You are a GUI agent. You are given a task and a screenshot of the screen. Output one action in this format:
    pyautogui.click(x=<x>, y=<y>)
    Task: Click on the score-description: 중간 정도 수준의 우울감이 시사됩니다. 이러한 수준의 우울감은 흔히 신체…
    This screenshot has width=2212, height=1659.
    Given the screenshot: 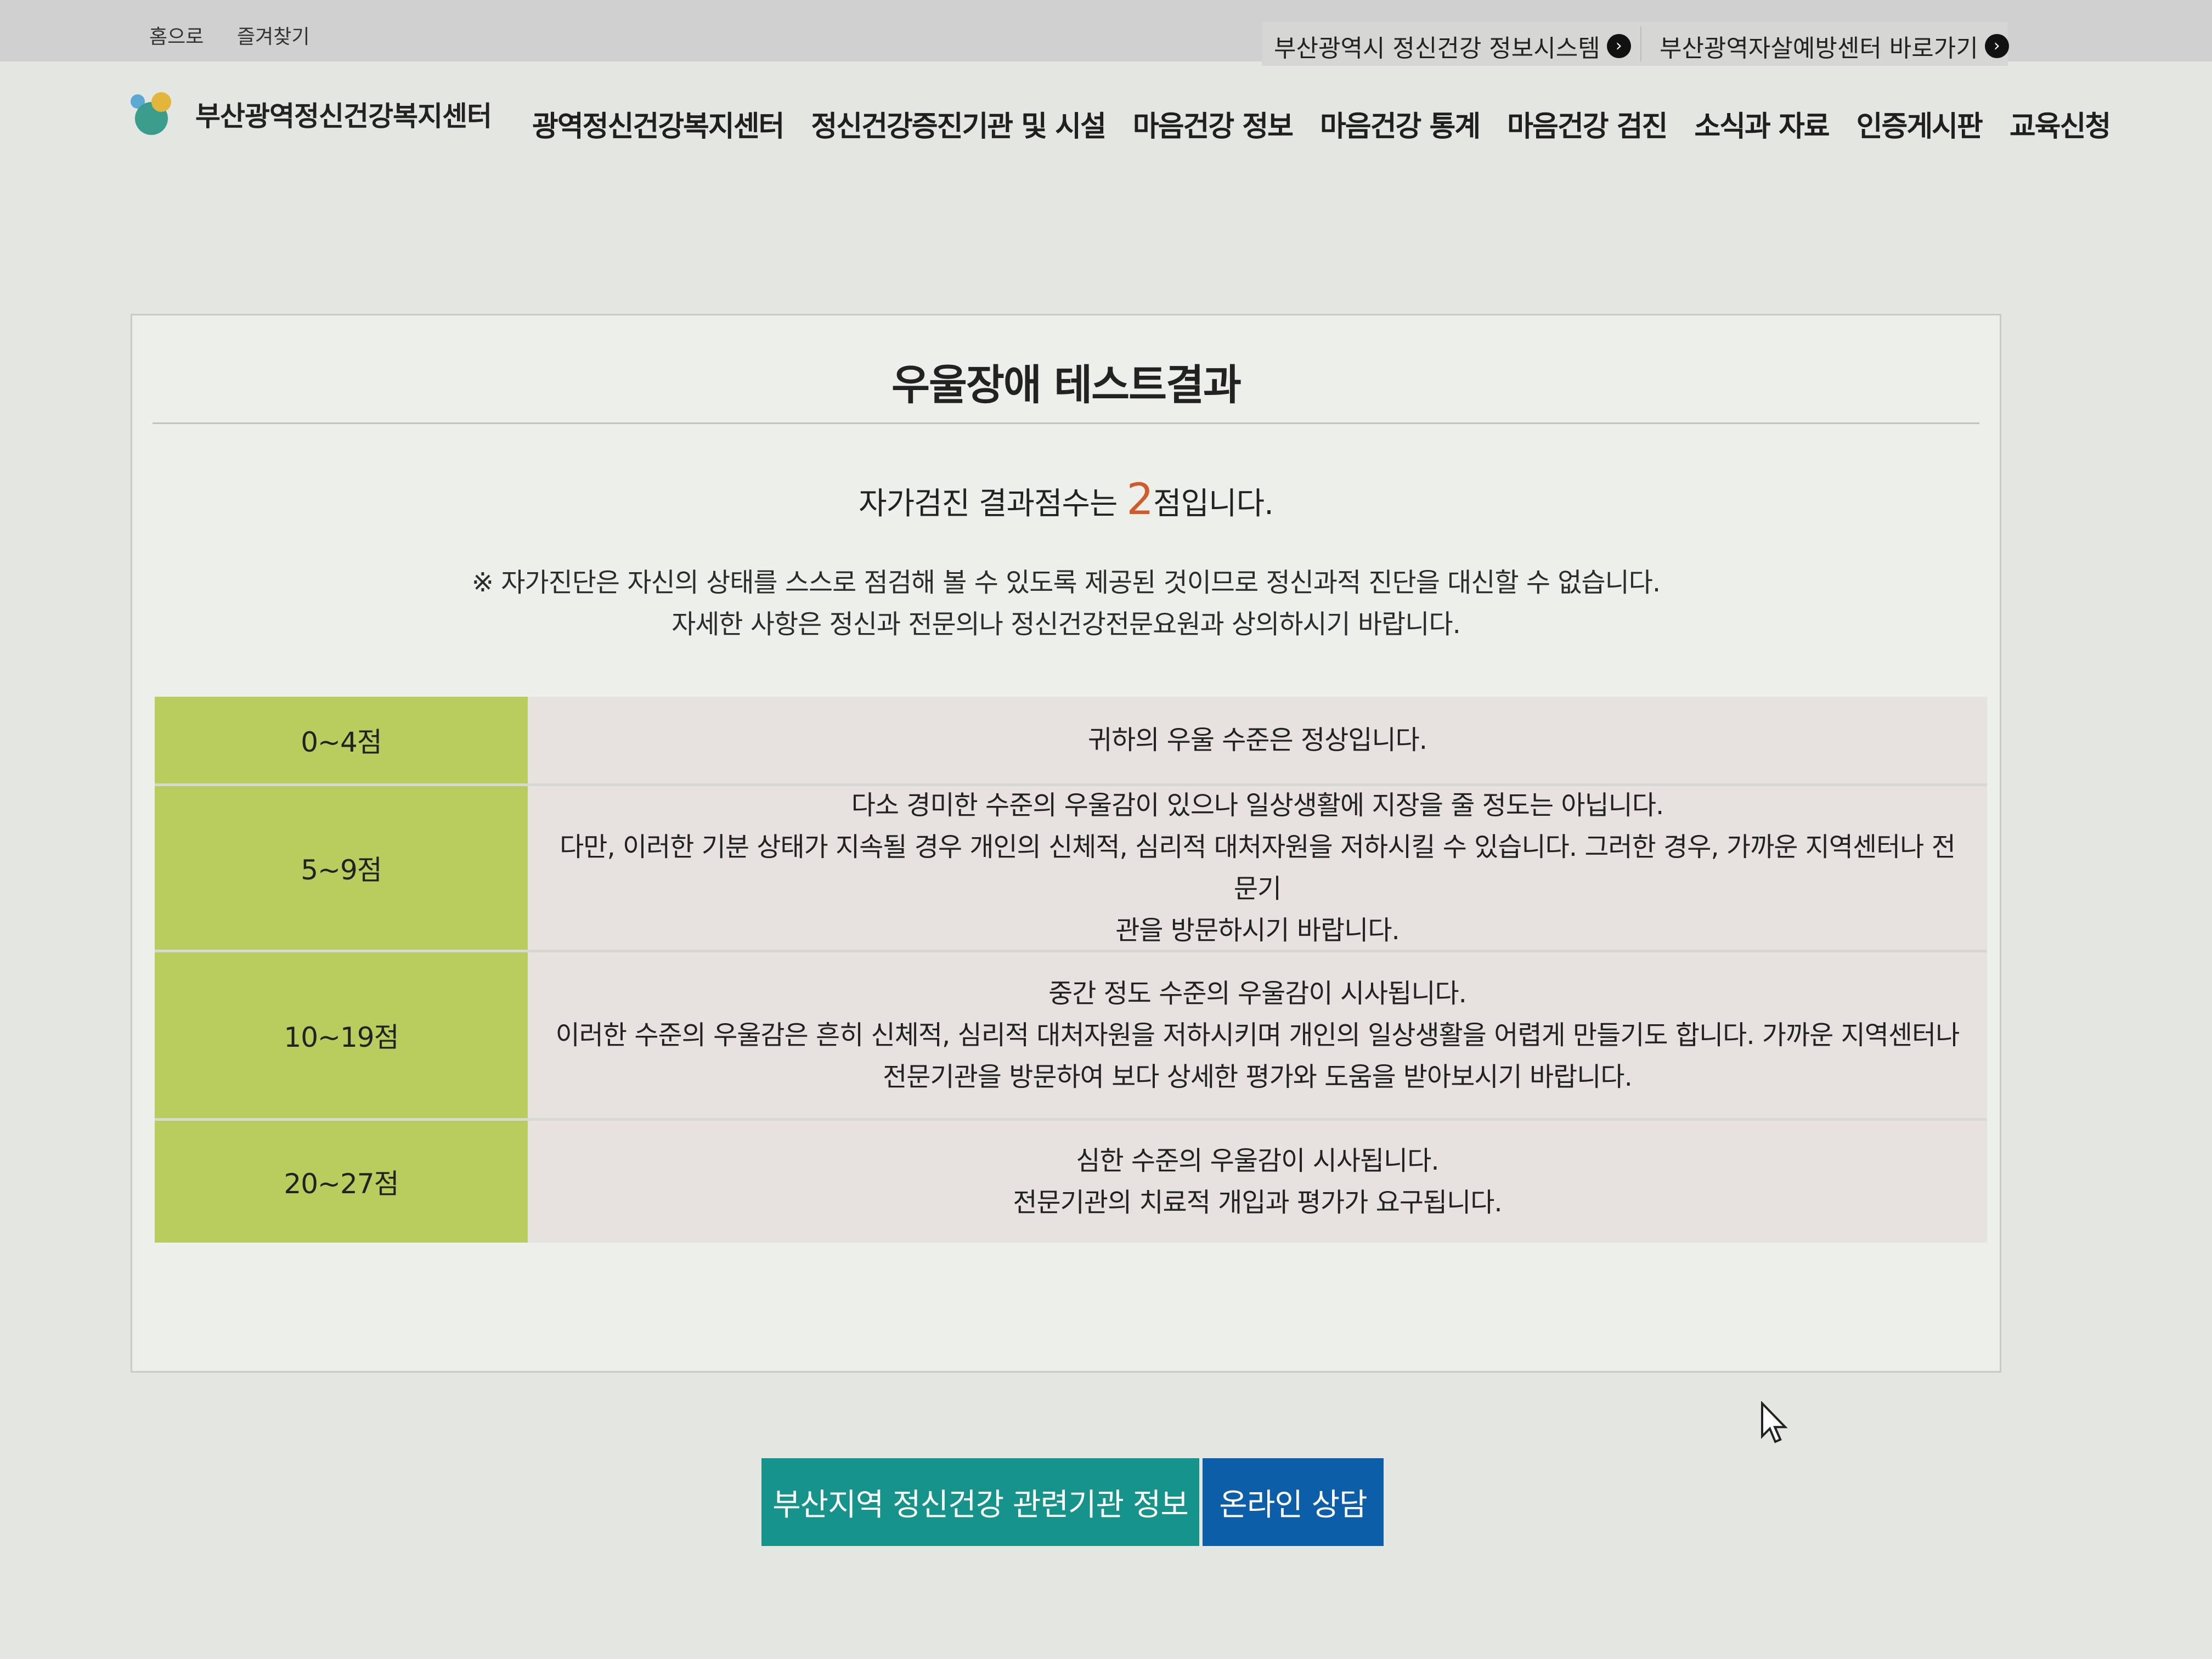 What is the action you would take?
    pyautogui.click(x=1257, y=1035)
    